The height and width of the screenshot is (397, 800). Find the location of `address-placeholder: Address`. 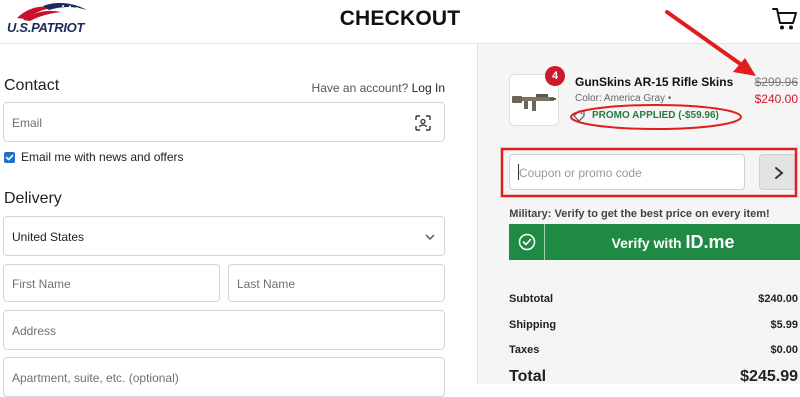

address-placeholder: Address is located at coordinates (34, 331).